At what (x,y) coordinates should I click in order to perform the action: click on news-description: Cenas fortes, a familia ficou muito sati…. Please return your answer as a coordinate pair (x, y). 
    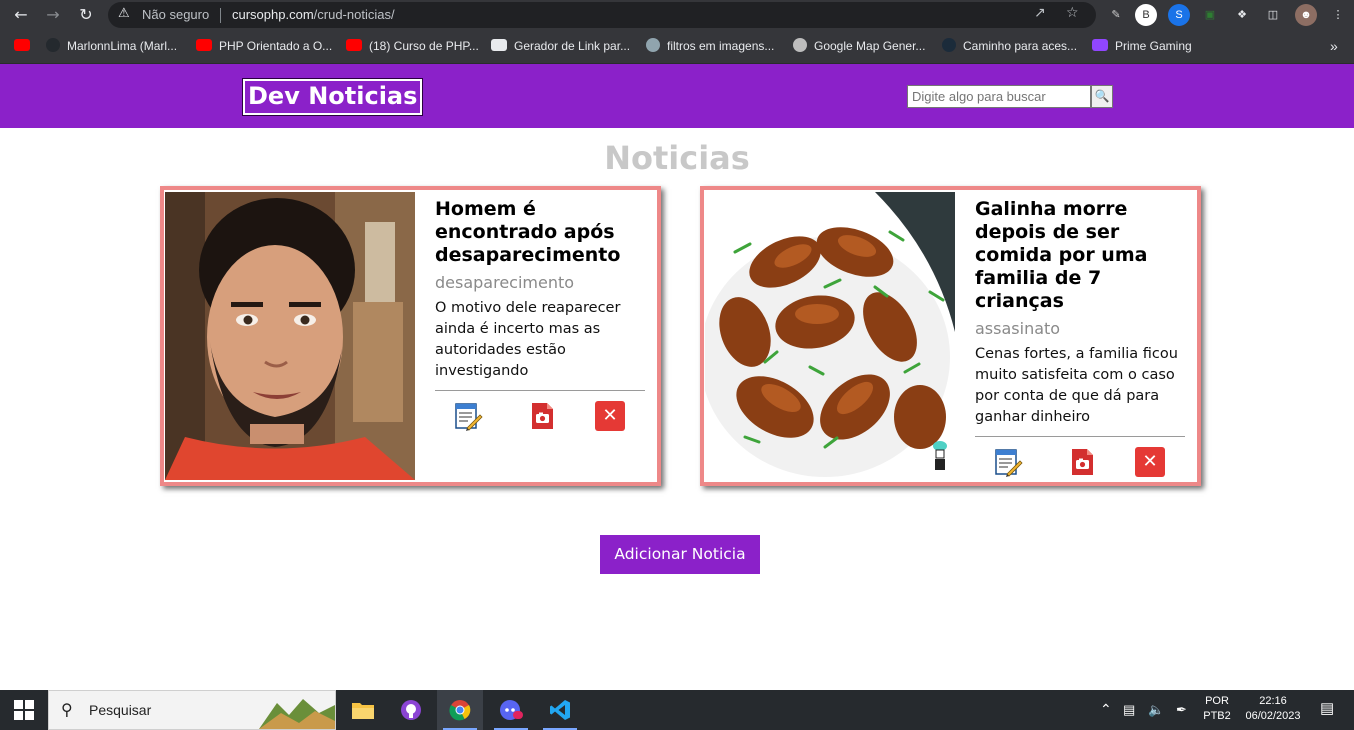
    Looking at the image, I should click on (1076, 385).